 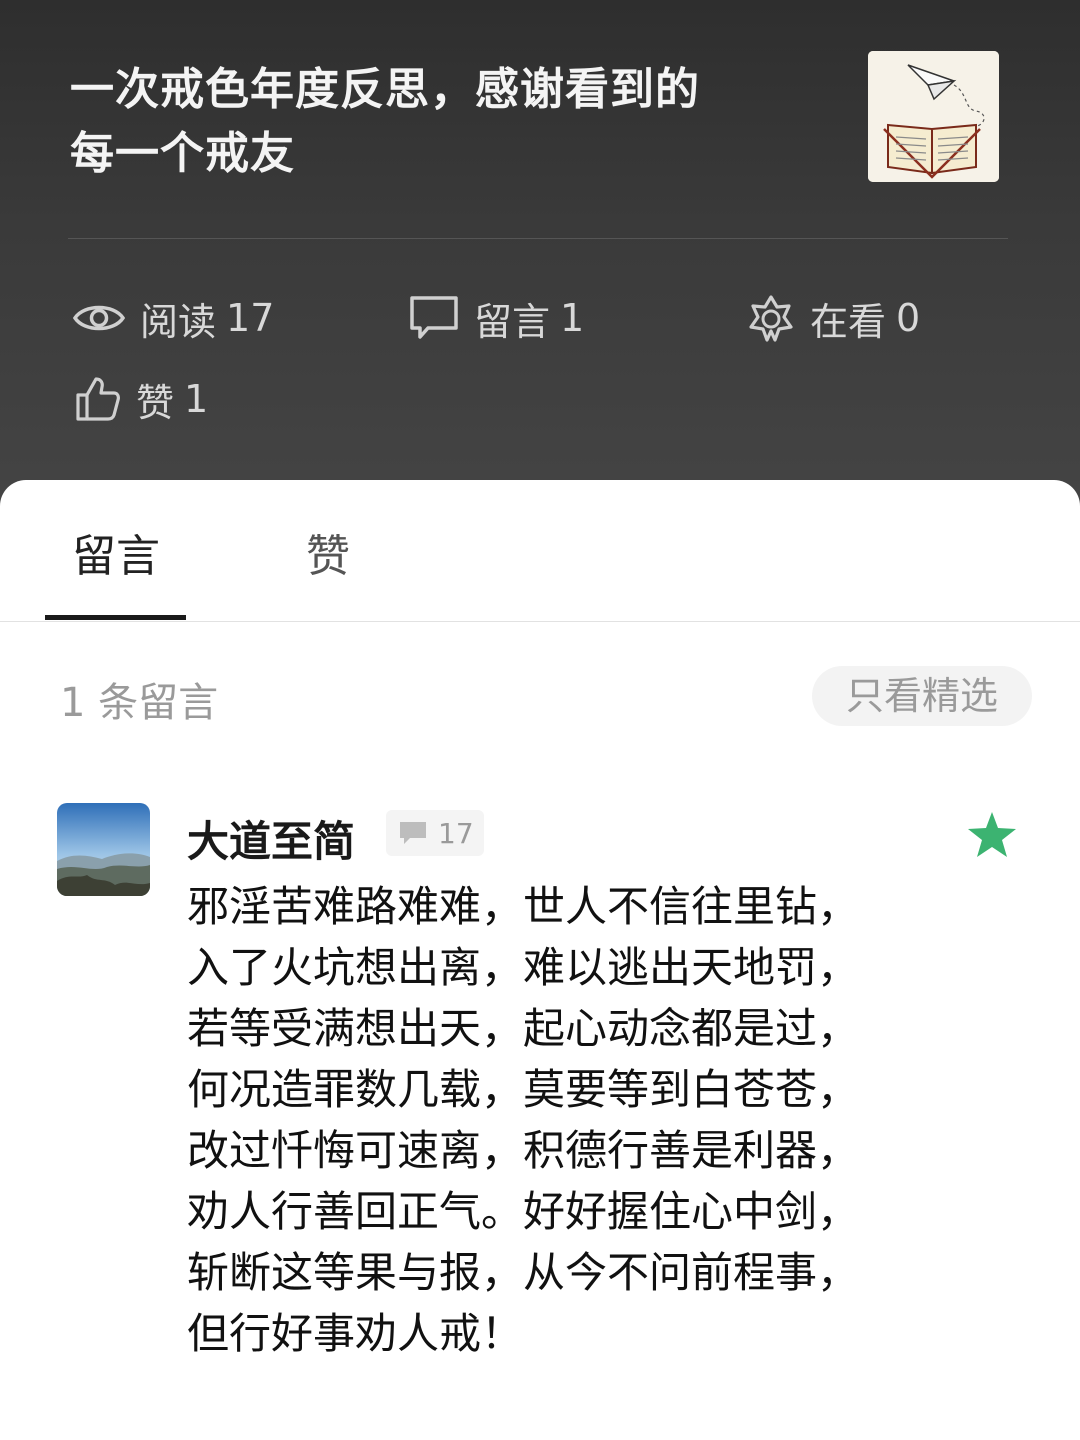 I want to click on article-title-line: 一次戒色年度反思，感谢看到的, so click(x=385, y=89).